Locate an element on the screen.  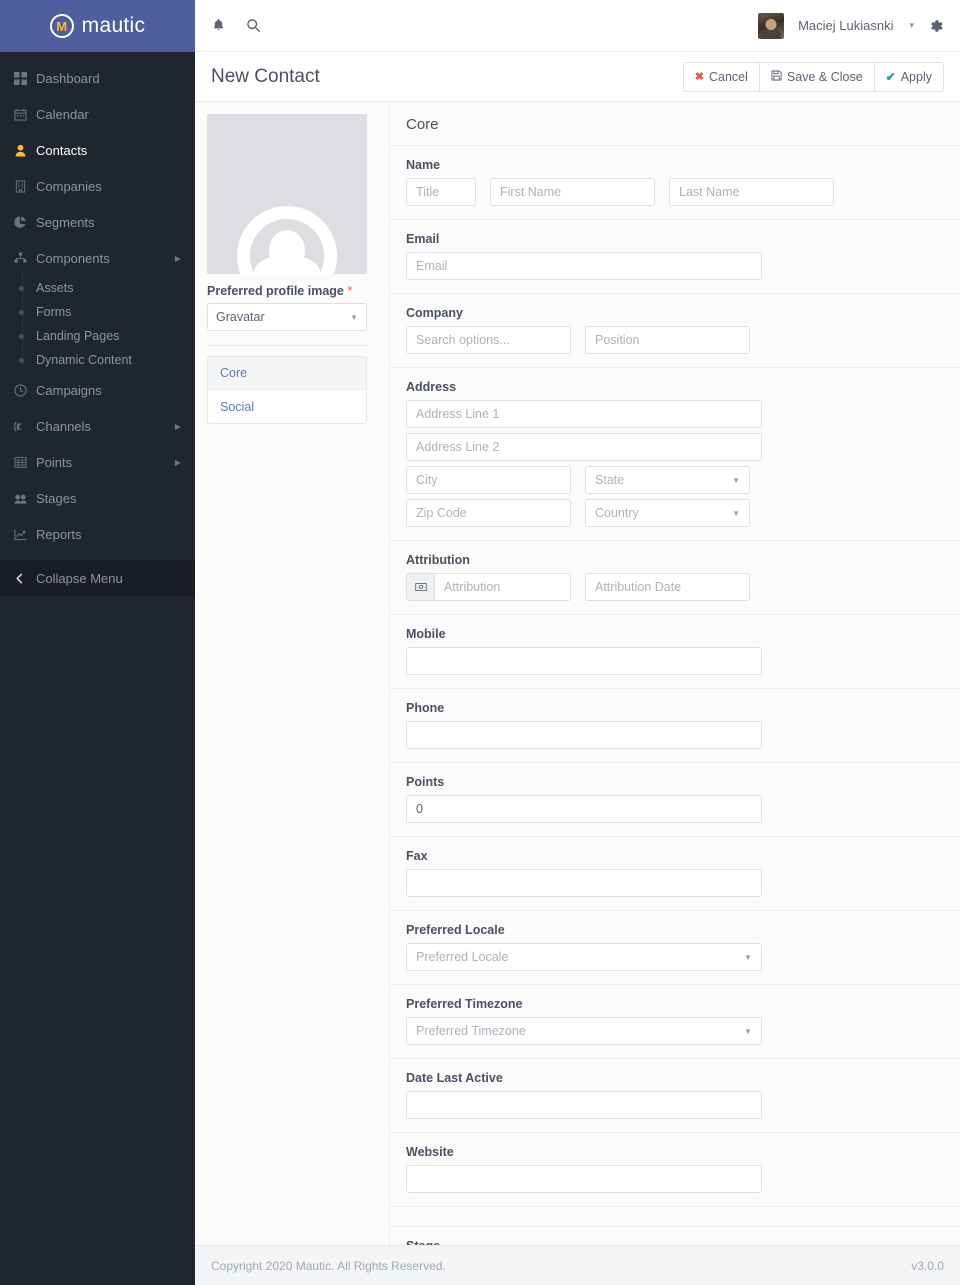
preferred-profile-image-select: Gravatar ▼ is located at coordinates (287, 317).